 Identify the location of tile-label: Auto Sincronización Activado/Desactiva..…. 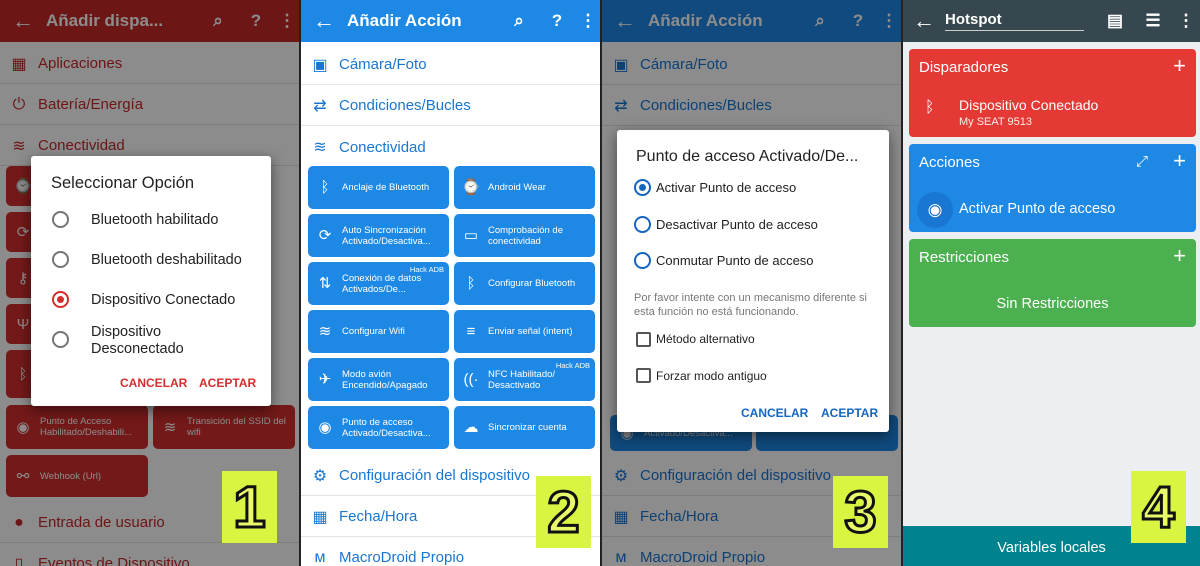
(386, 235).